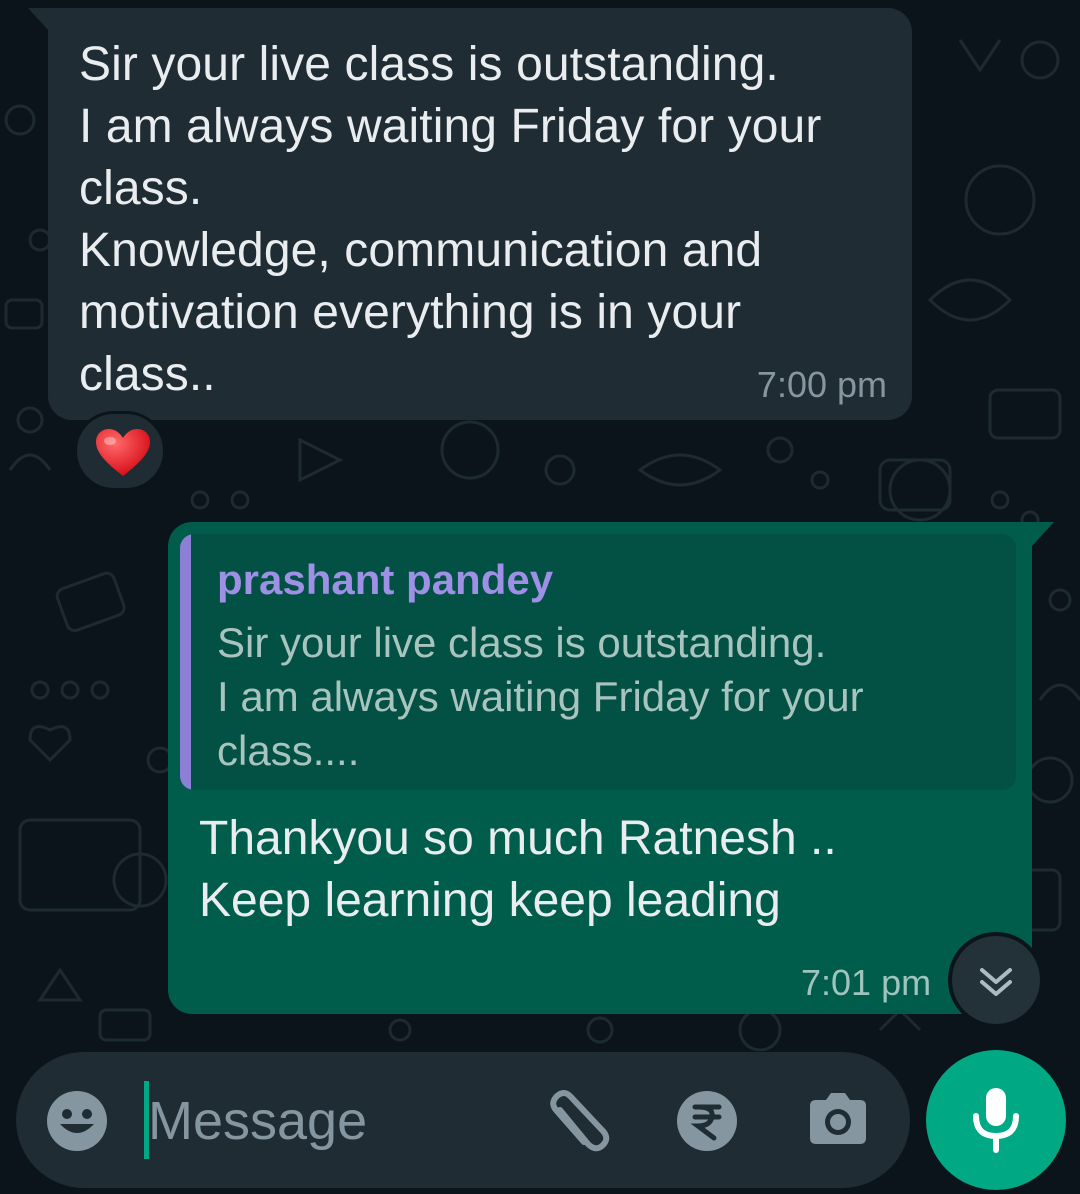 The image size is (1080, 1194). Describe the element at coordinates (385, 579) in the screenshot. I see `quoted-message-author: prashant pandey` at that location.